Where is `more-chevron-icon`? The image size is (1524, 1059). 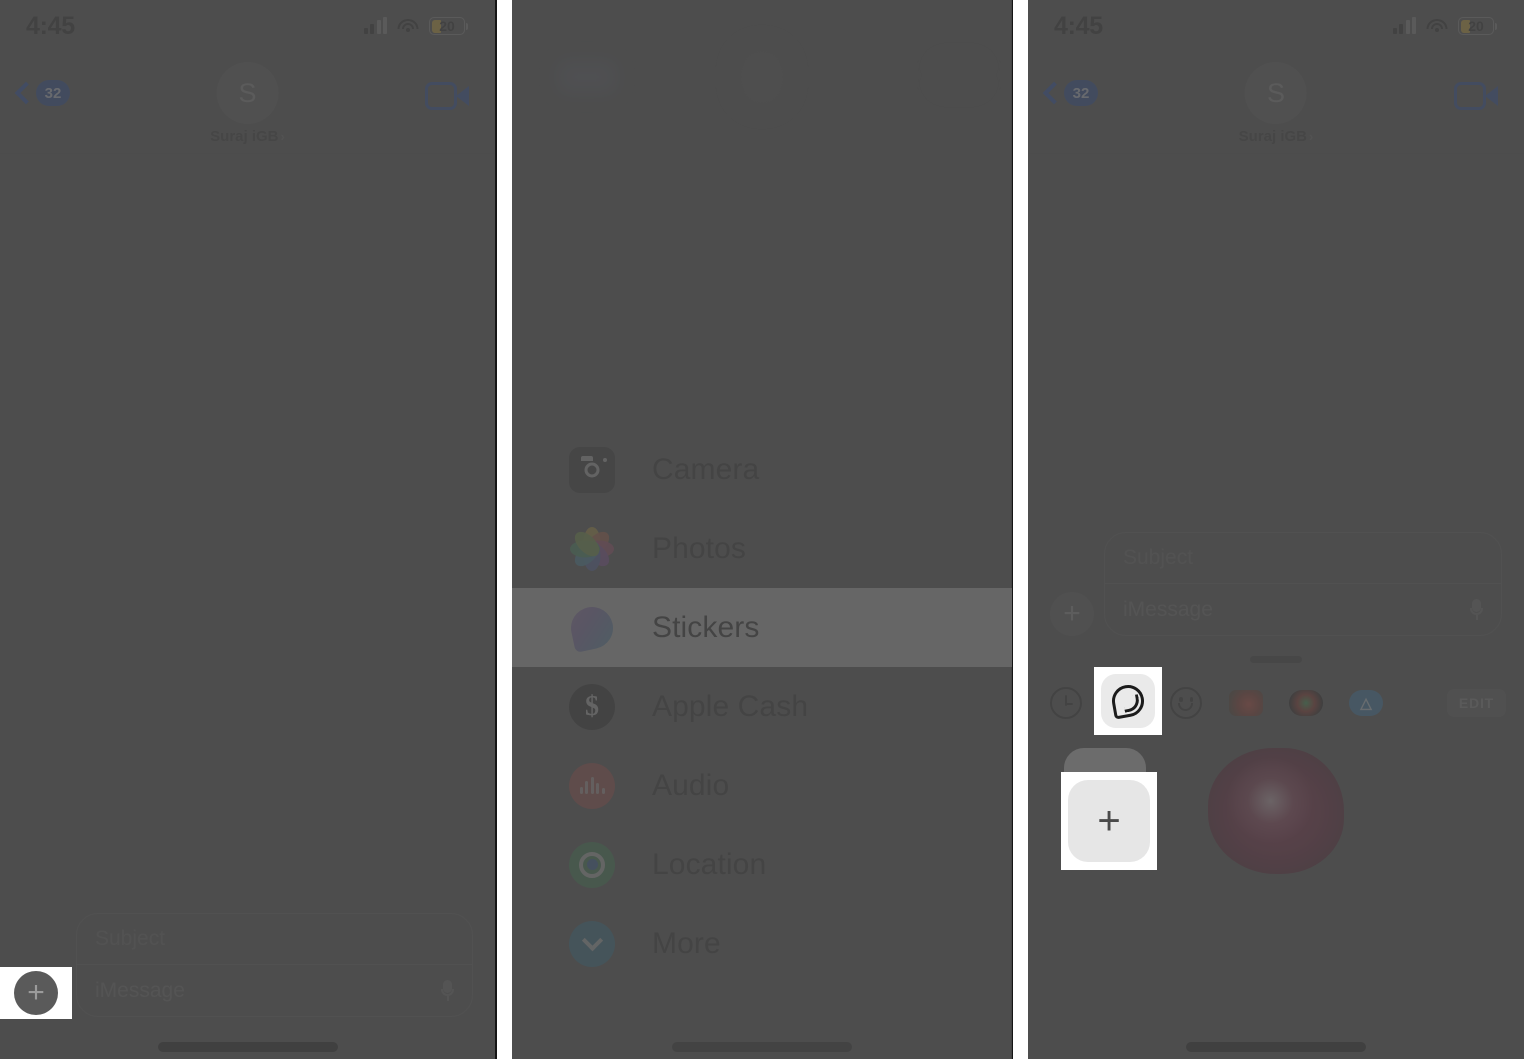
more-chevron-icon is located at coordinates (592, 944).